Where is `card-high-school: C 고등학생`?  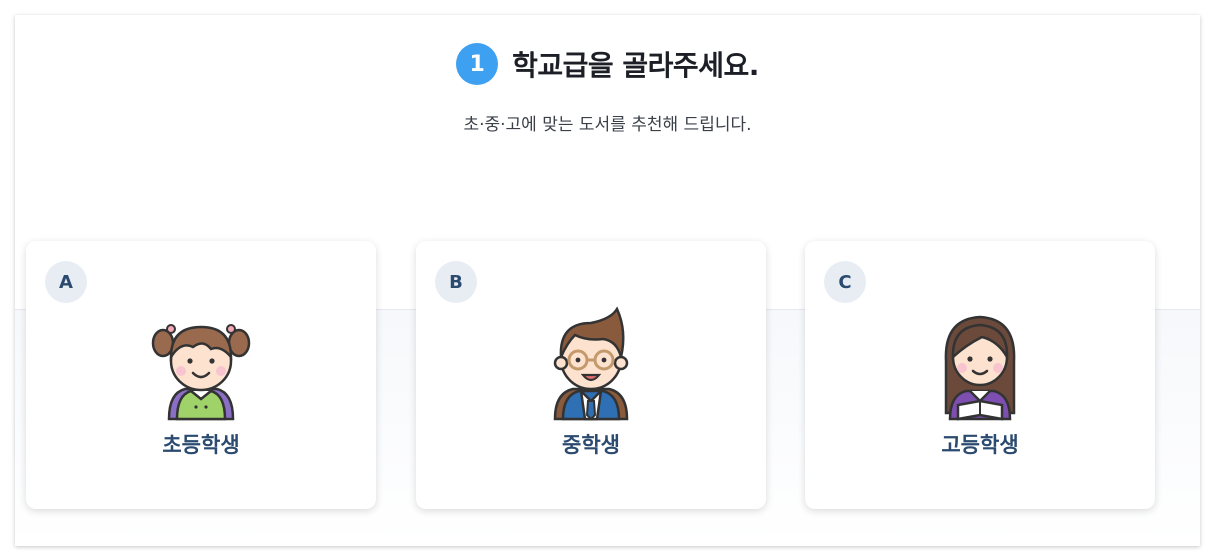
card-high-school: C 고등학생 is located at coordinates (980, 375).